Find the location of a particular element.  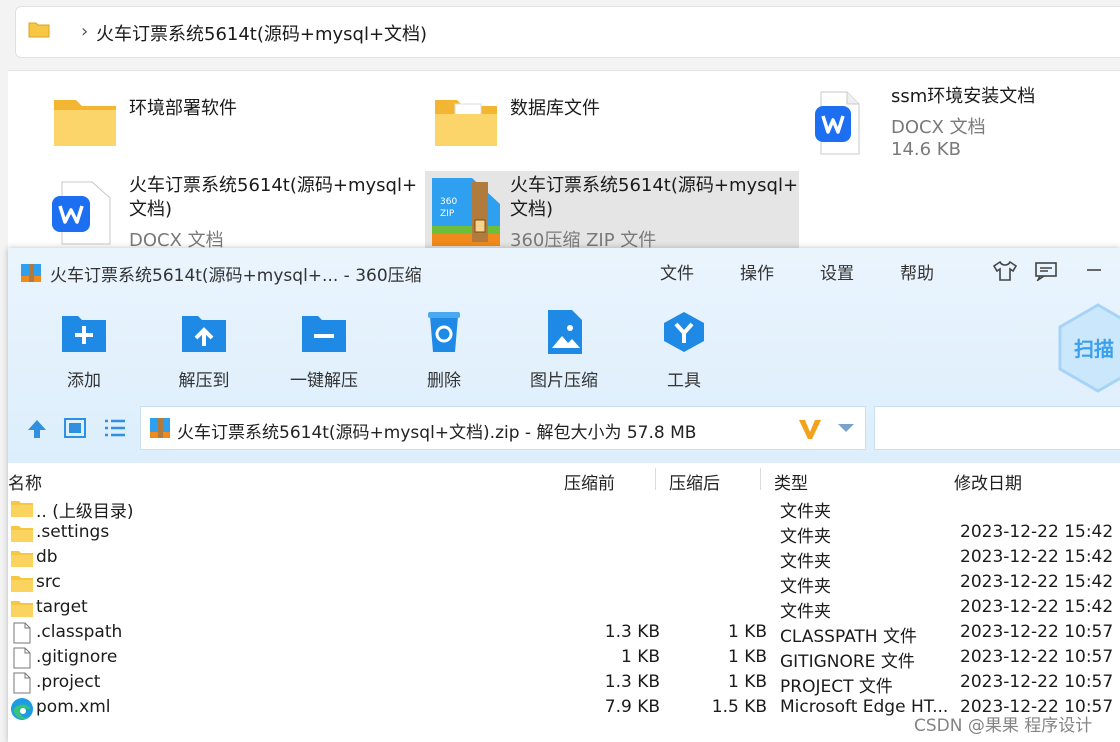

row-name: .classpath is located at coordinates (79, 632).